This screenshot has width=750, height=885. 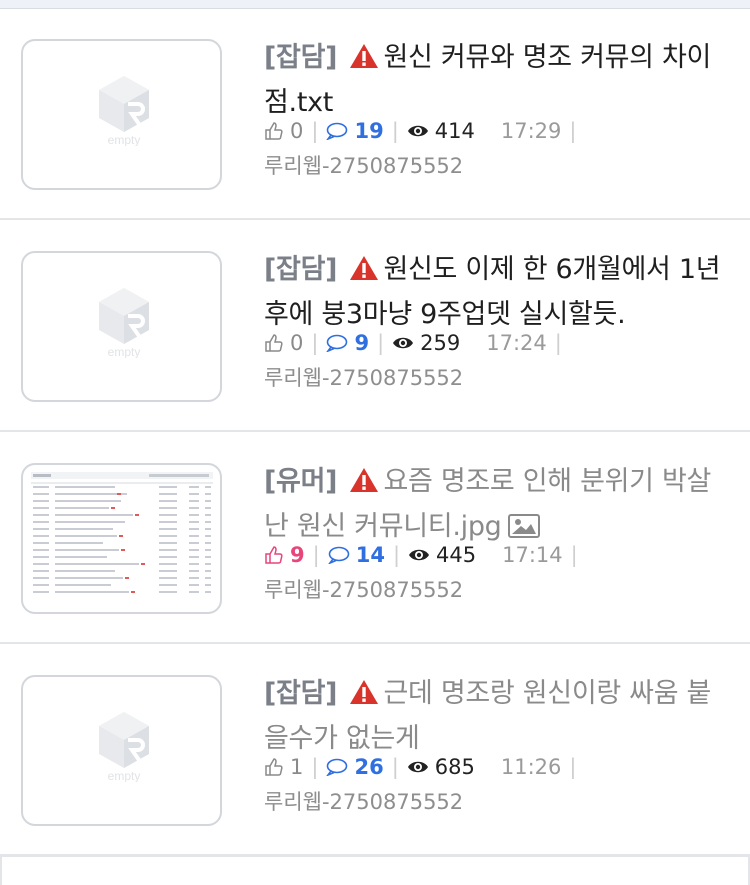 What do you see at coordinates (370, 555) in the screenshot?
I see `comment-count: 14` at bounding box center [370, 555].